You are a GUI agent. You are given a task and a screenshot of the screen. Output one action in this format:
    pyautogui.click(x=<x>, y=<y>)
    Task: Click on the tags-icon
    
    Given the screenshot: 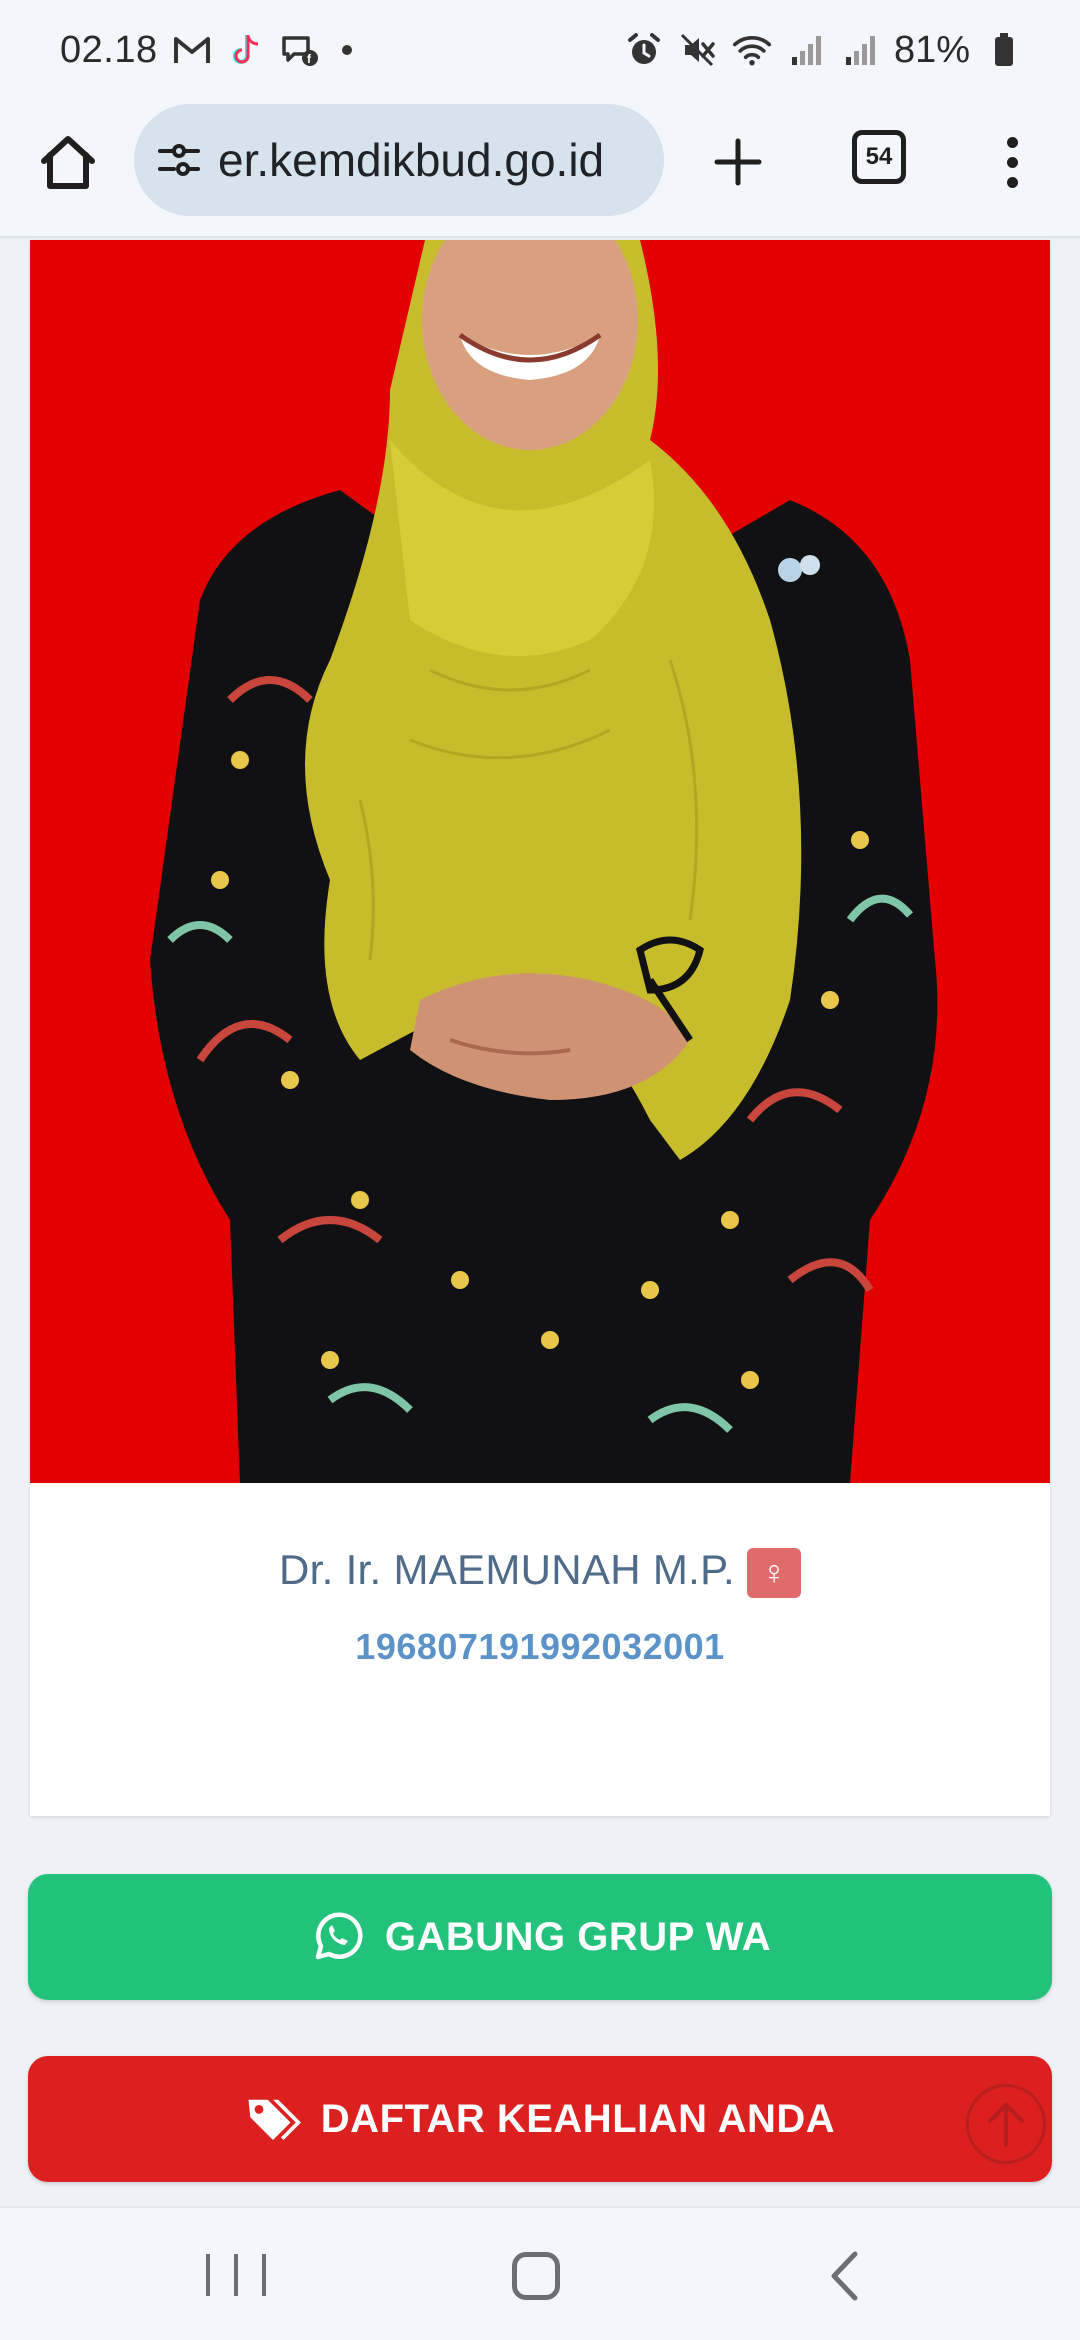 What is the action you would take?
    pyautogui.click(x=273, y=2119)
    